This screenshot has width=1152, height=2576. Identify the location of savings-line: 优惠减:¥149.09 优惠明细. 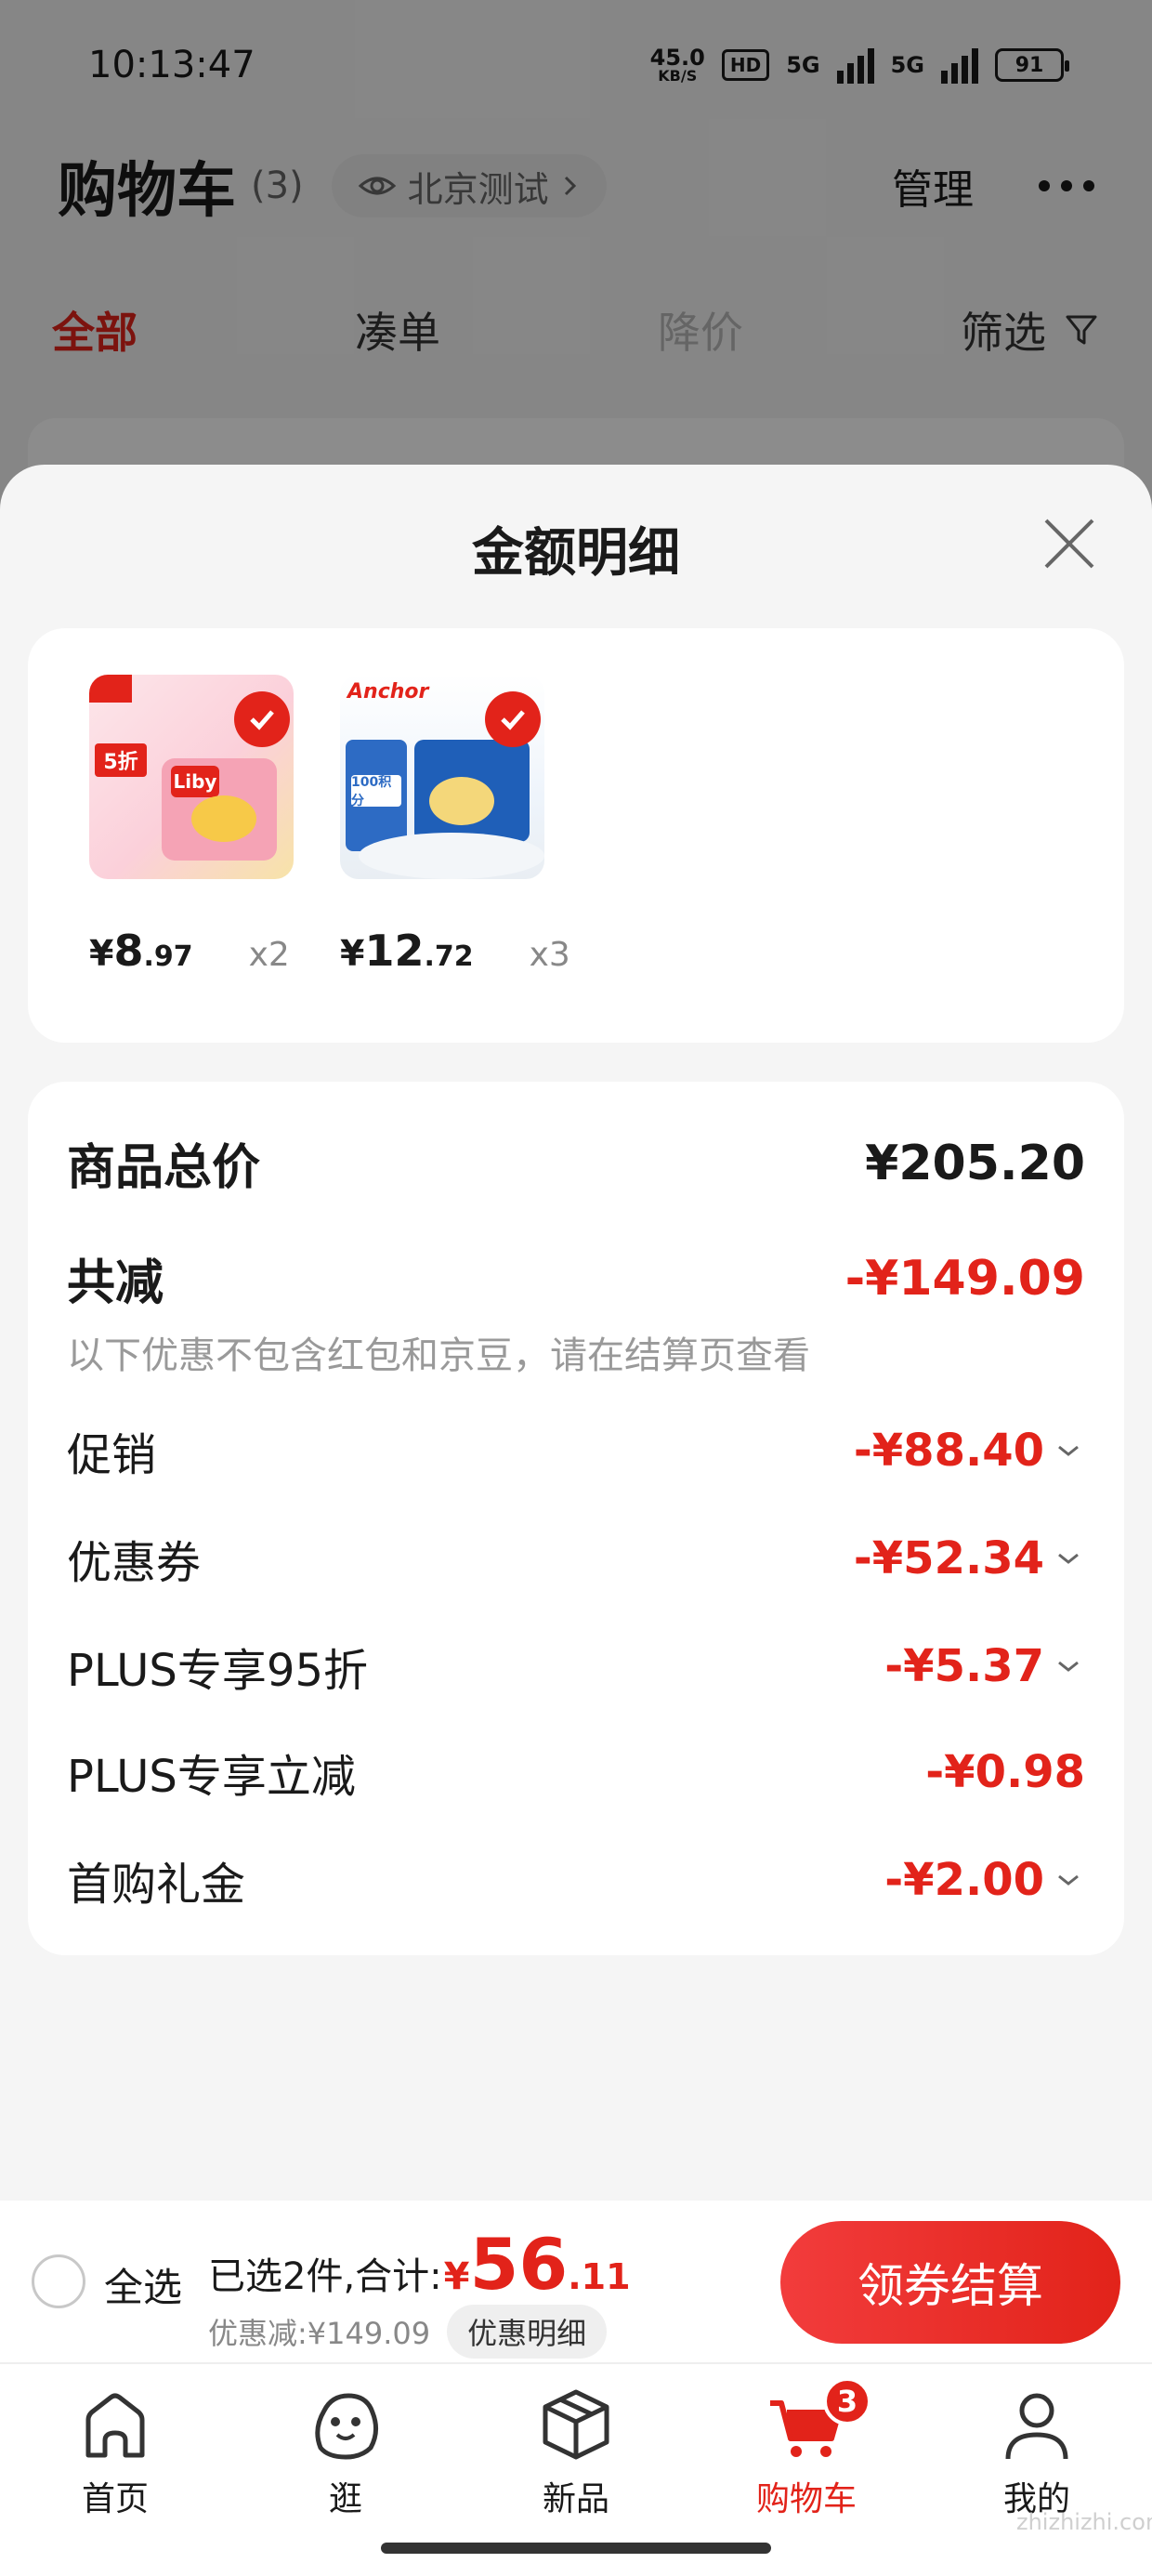
(408, 2332).